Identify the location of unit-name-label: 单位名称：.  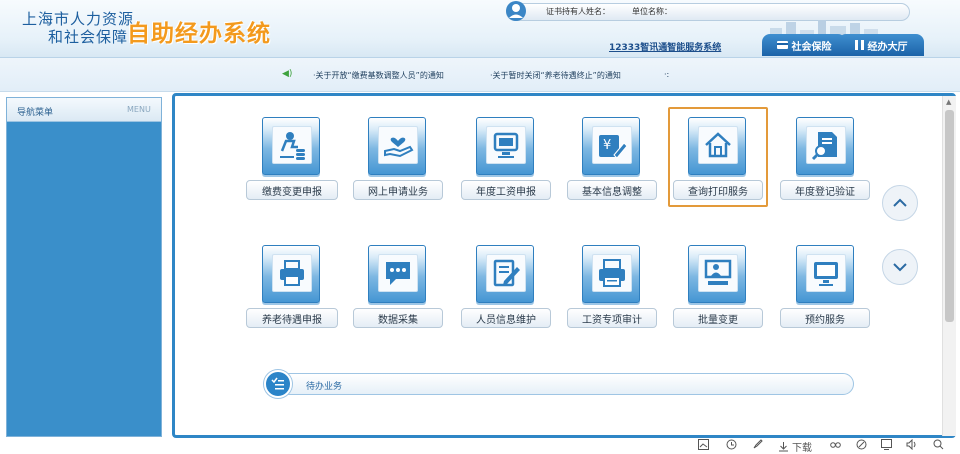
(652, 11).